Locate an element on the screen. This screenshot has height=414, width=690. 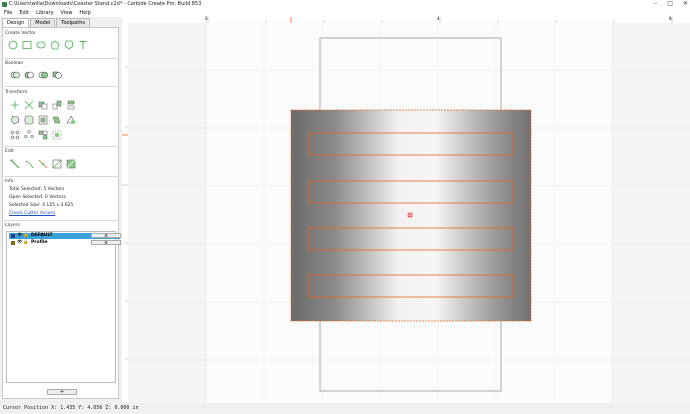
bend-icon is located at coordinates (71, 120).